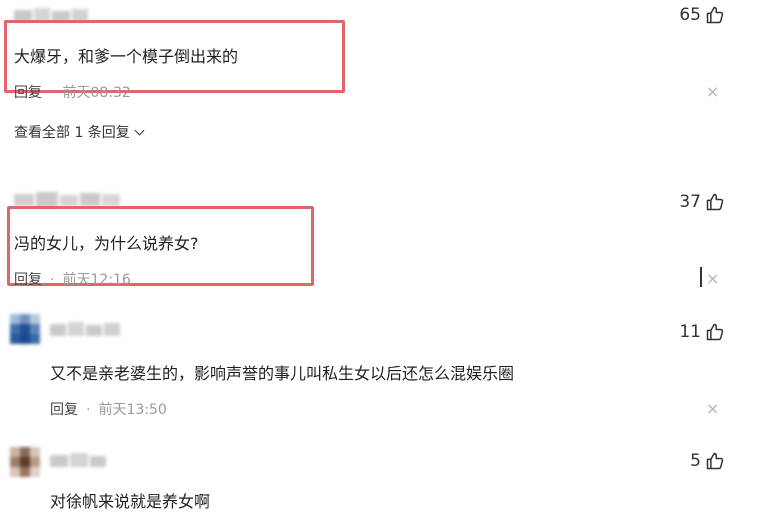 This screenshot has width=763, height=516. What do you see at coordinates (282, 373) in the screenshot?
I see `comment-text-3: 又不是亲老婆生的，影响声誉的事儿叫私生女以后还怎么混娱乐圈` at bounding box center [282, 373].